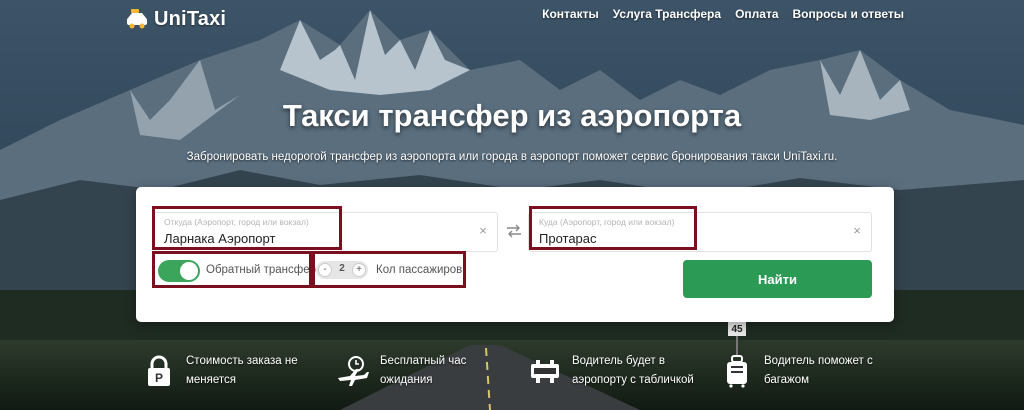 Image resolution: width=1024 pixels, height=410 pixels. I want to click on feature-text: аэропорту с табличкой, so click(633, 380).